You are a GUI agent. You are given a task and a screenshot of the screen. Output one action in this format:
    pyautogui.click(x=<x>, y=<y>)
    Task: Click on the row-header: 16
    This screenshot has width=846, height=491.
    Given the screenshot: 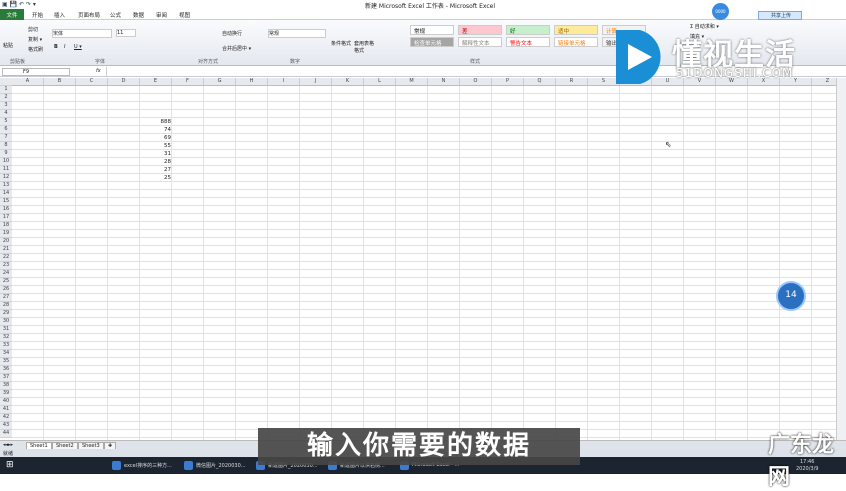 What is the action you would take?
    pyautogui.click(x=6, y=210)
    